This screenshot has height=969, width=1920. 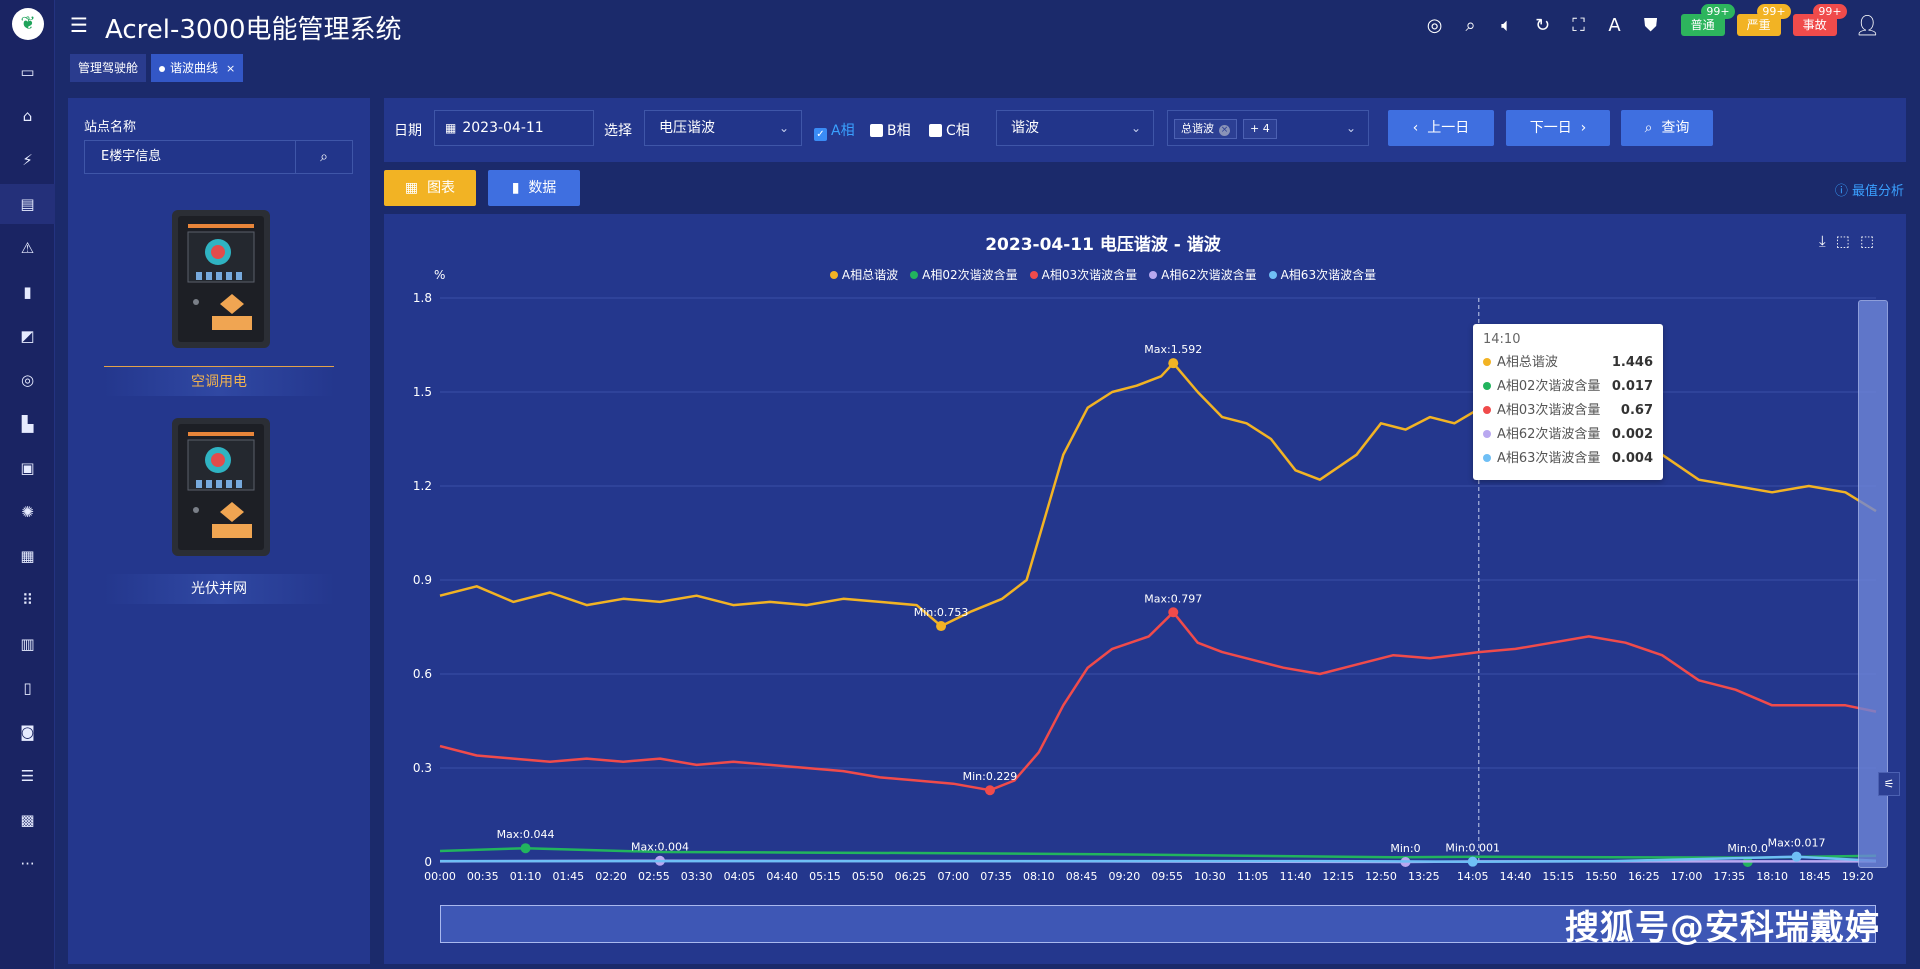 What do you see at coordinates (1210, 876) in the screenshot?
I see `x-tick-label: 10:30` at bounding box center [1210, 876].